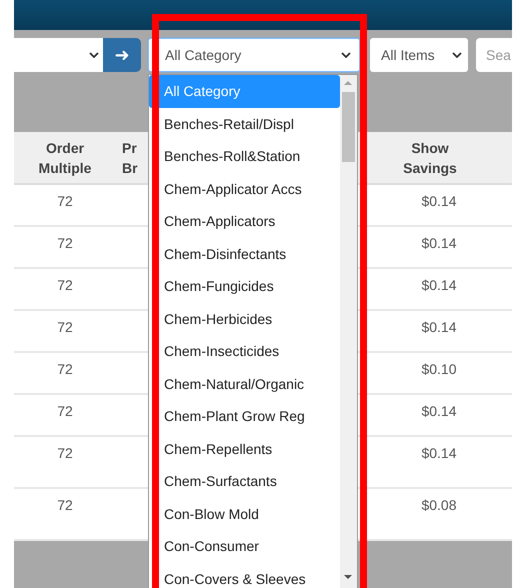 The height and width of the screenshot is (588, 520). What do you see at coordinates (244, 384) in the screenshot?
I see `dropdown-option: Chem-Natural/Organic` at bounding box center [244, 384].